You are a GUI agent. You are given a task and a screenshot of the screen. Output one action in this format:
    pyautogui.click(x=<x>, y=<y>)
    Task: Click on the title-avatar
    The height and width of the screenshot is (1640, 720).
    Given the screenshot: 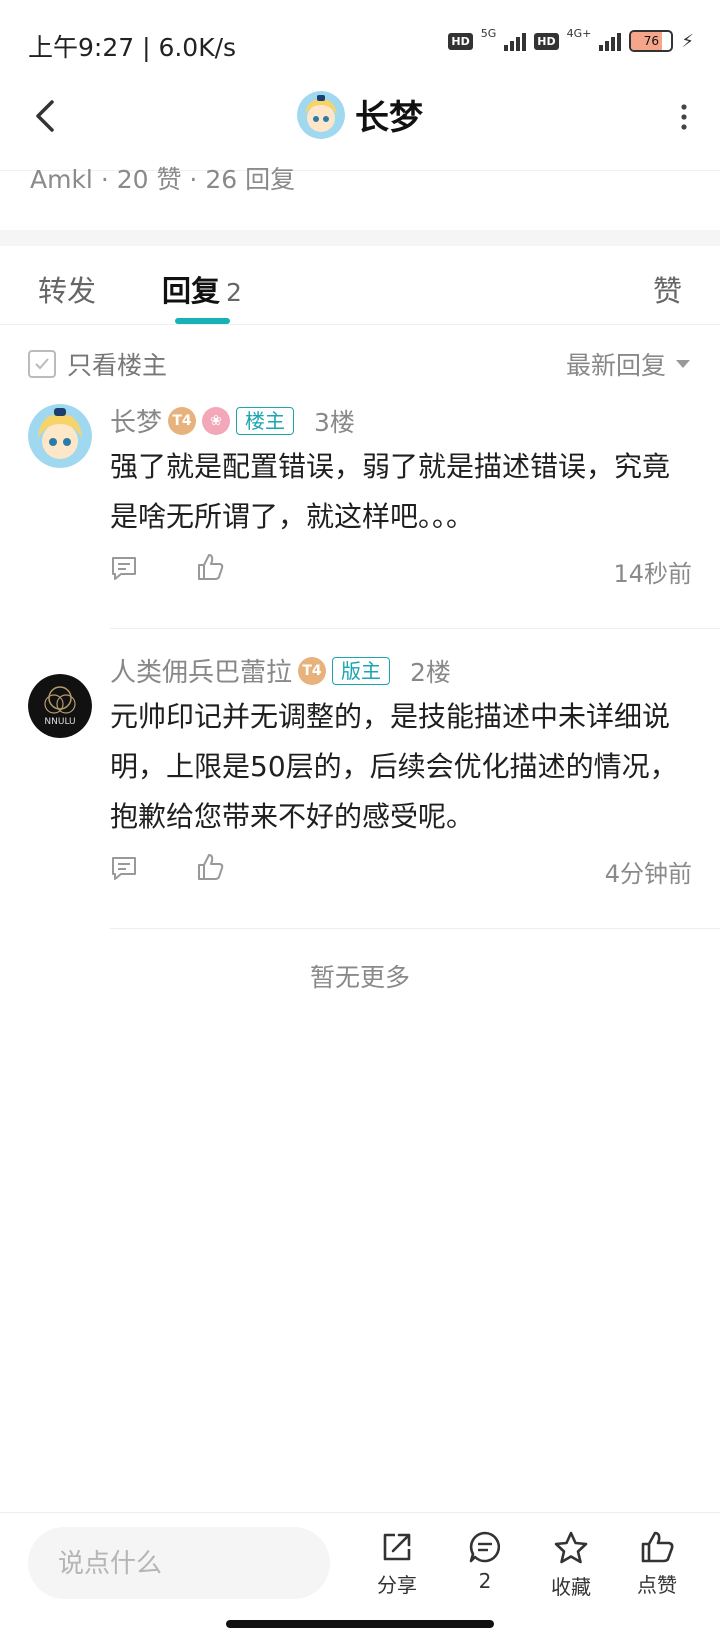 What is the action you would take?
    pyautogui.click(x=321, y=114)
    